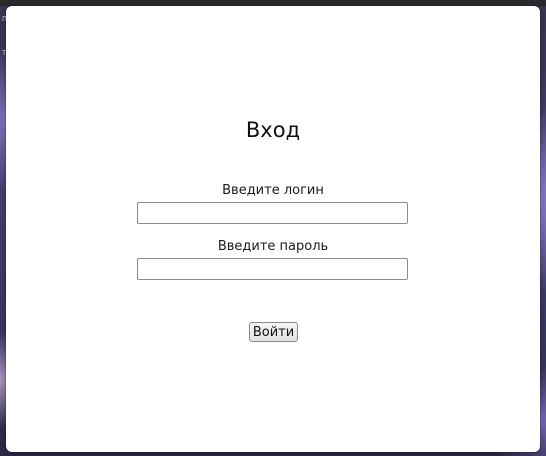  Describe the element at coordinates (273, 190) in the screenshot. I see `username-label: Введите логин` at that location.